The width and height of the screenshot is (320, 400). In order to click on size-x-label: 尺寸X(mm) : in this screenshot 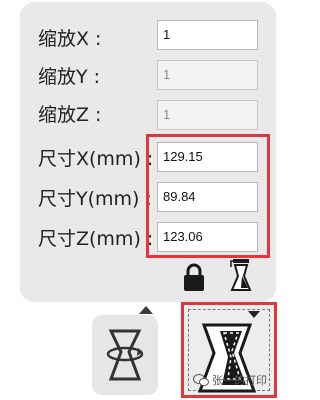, I will do `click(96, 159)`.